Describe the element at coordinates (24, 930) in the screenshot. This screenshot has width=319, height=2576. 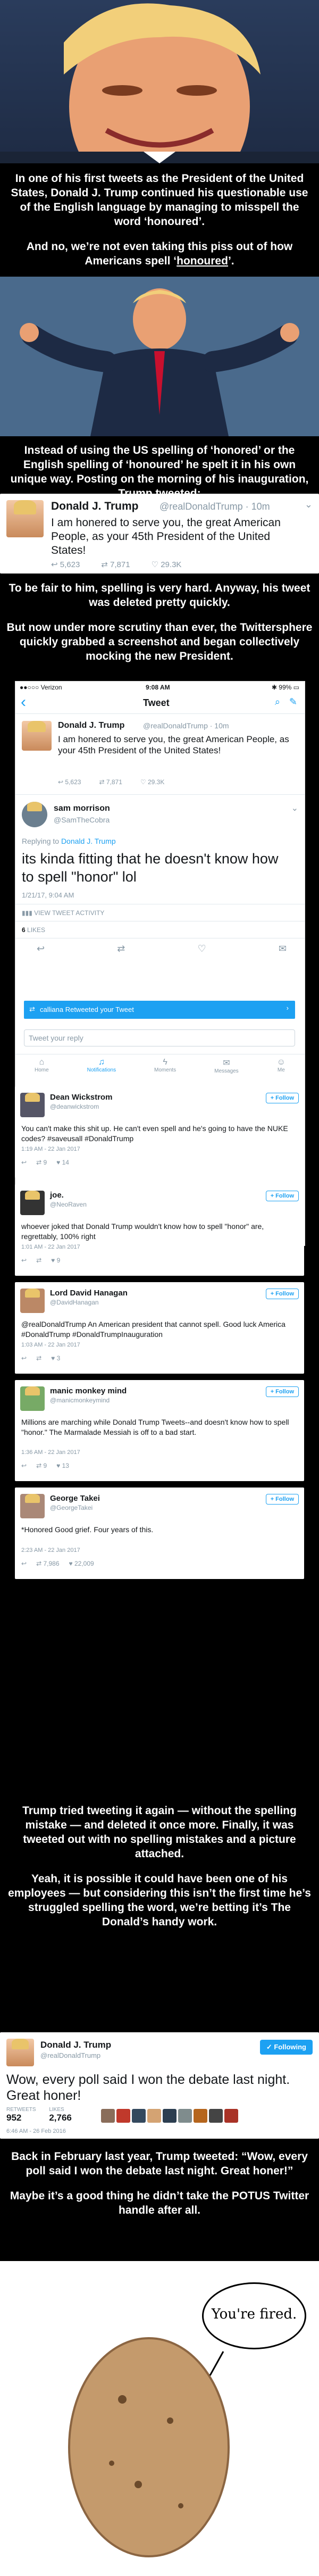
I see `likes-count: 6` at that location.